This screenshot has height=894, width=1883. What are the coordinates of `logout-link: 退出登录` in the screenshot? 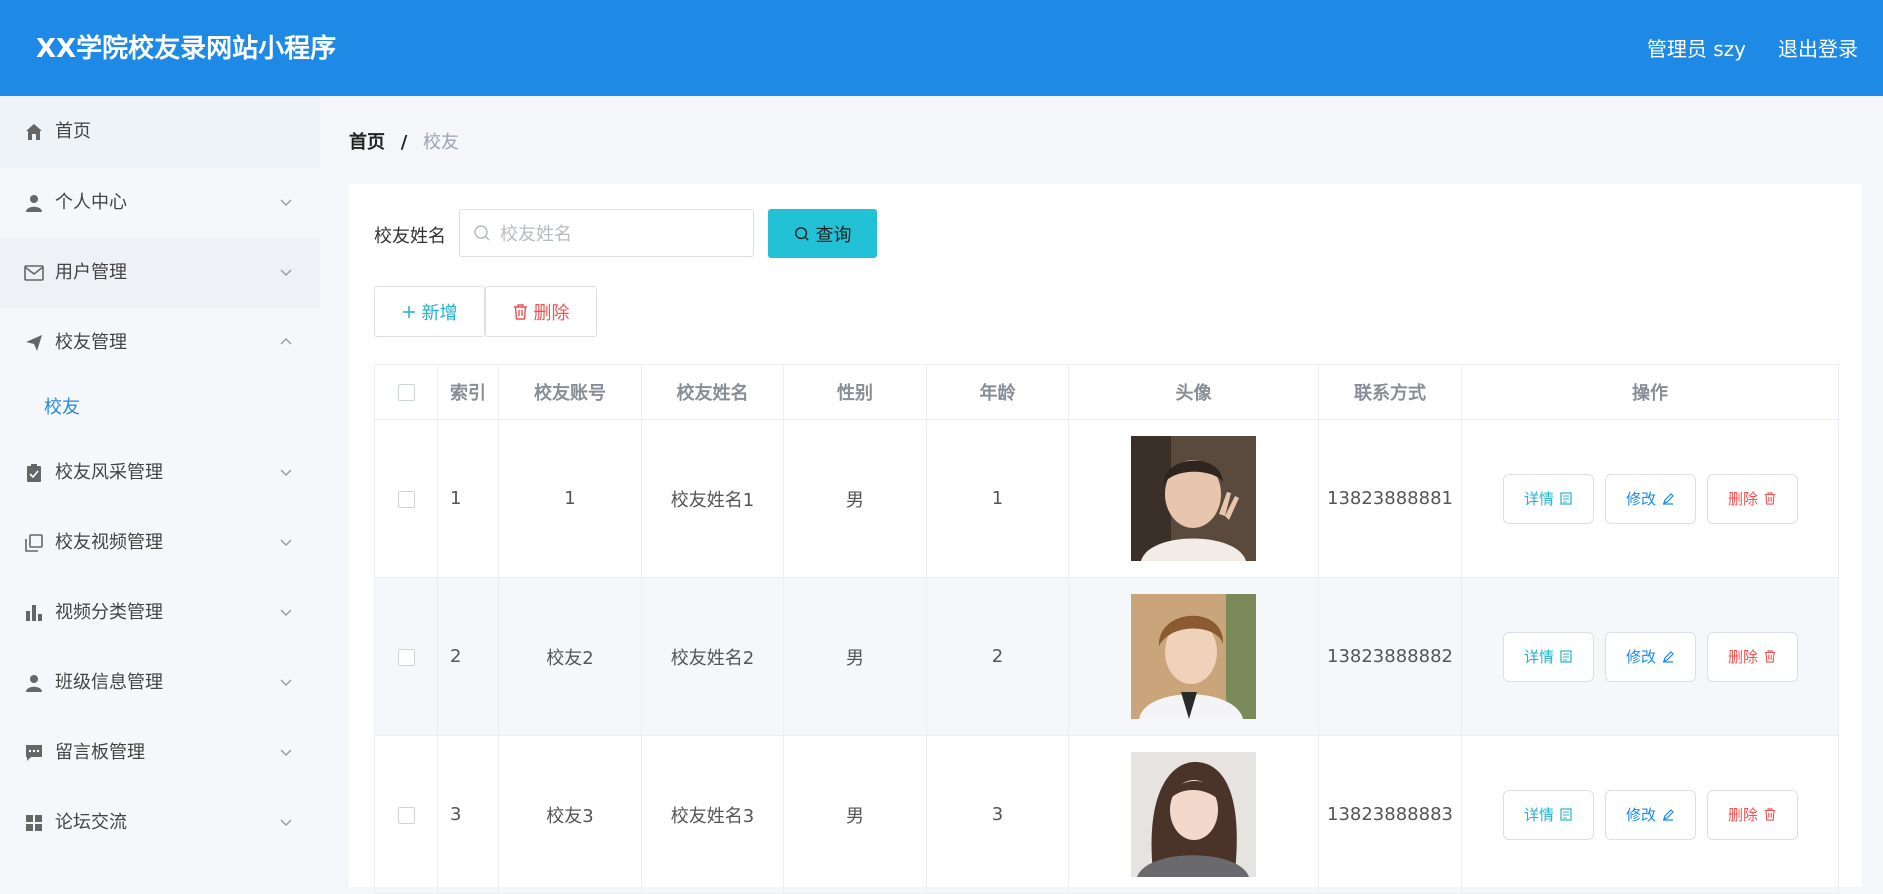 It's located at (1818, 47).